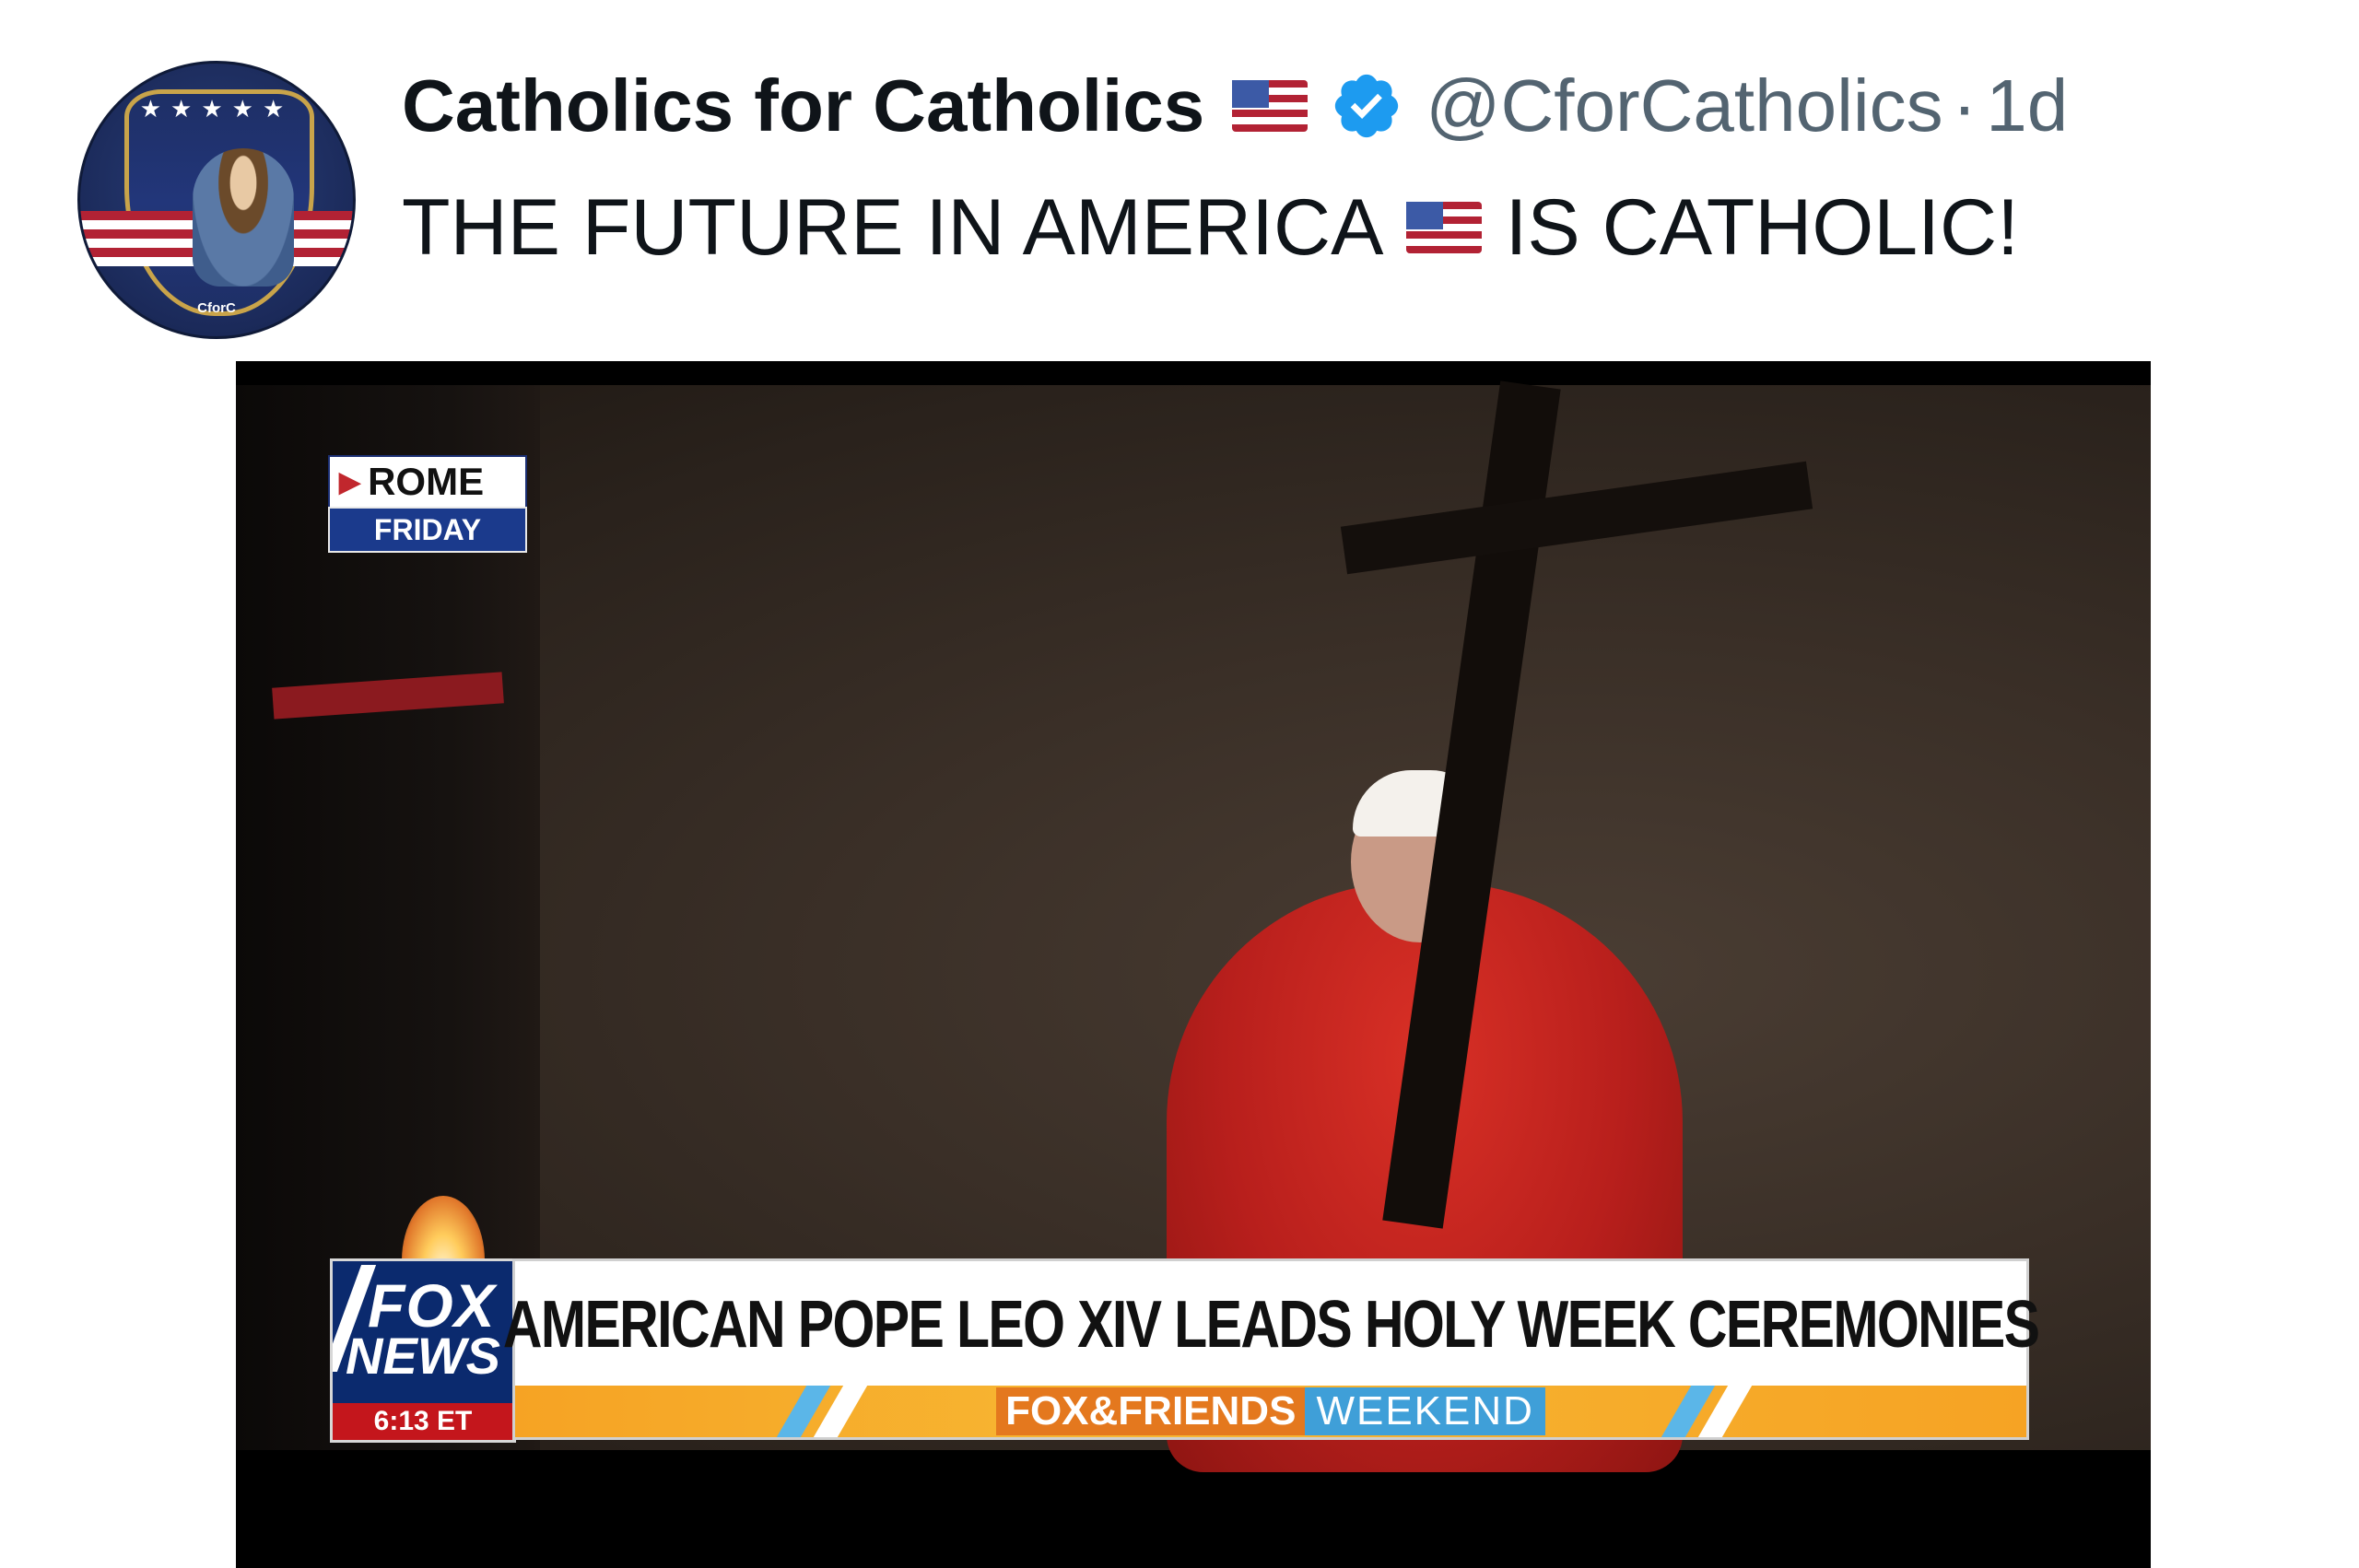 This screenshot has height=1568, width=2359. What do you see at coordinates (423, 1356) in the screenshot?
I see `fox-logo-line2: NEWS` at bounding box center [423, 1356].